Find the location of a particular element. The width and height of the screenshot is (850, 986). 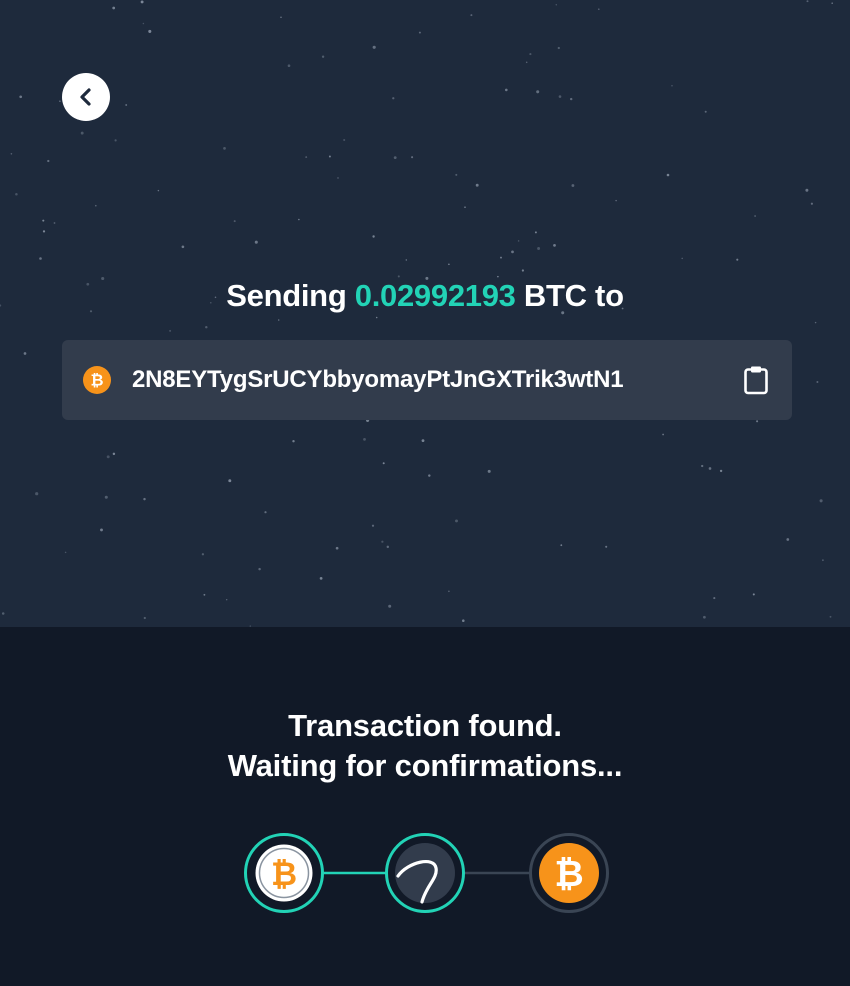

chevron-left-icon is located at coordinates (85, 97).